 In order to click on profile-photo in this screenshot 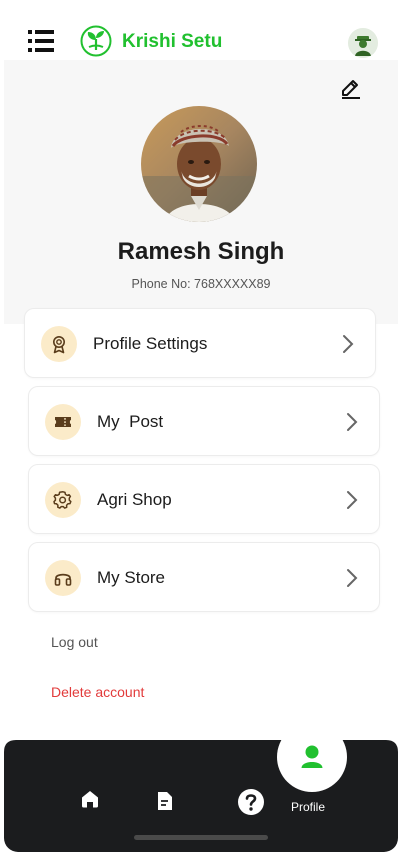, I will do `click(199, 164)`.